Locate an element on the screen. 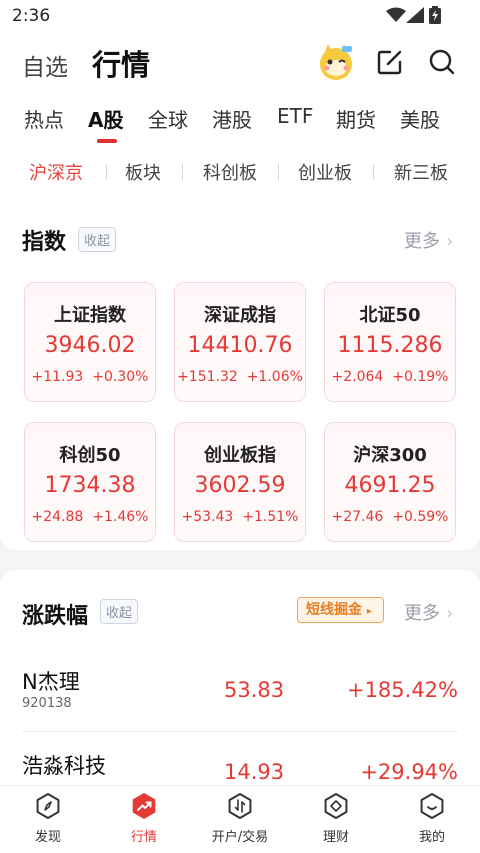 Image resolution: width=480 pixels, height=853 pixels. market-tabs: 热点 A股 全球 港股 ETF 期货 美股 is located at coordinates (240, 122).